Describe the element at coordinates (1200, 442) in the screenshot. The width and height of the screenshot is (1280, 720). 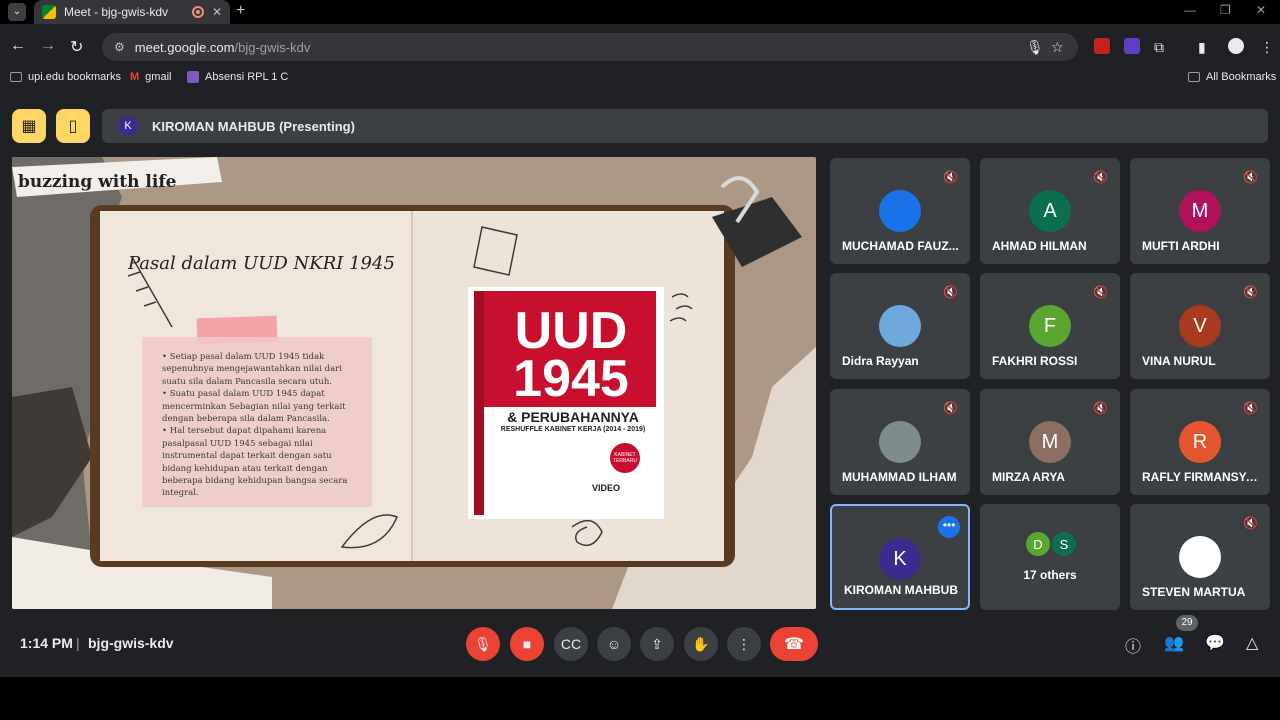
I see `participant-tile: 🔇 R RAFLY FIRMANSYAH` at that location.